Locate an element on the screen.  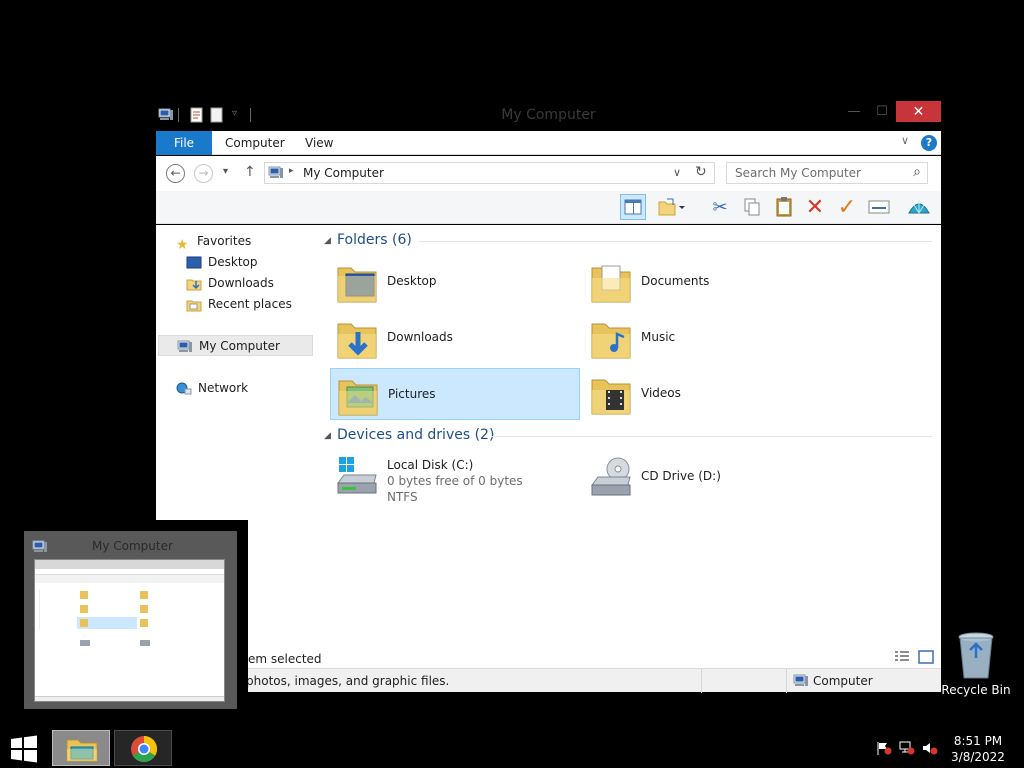
up-button: ↑ is located at coordinates (250, 172).